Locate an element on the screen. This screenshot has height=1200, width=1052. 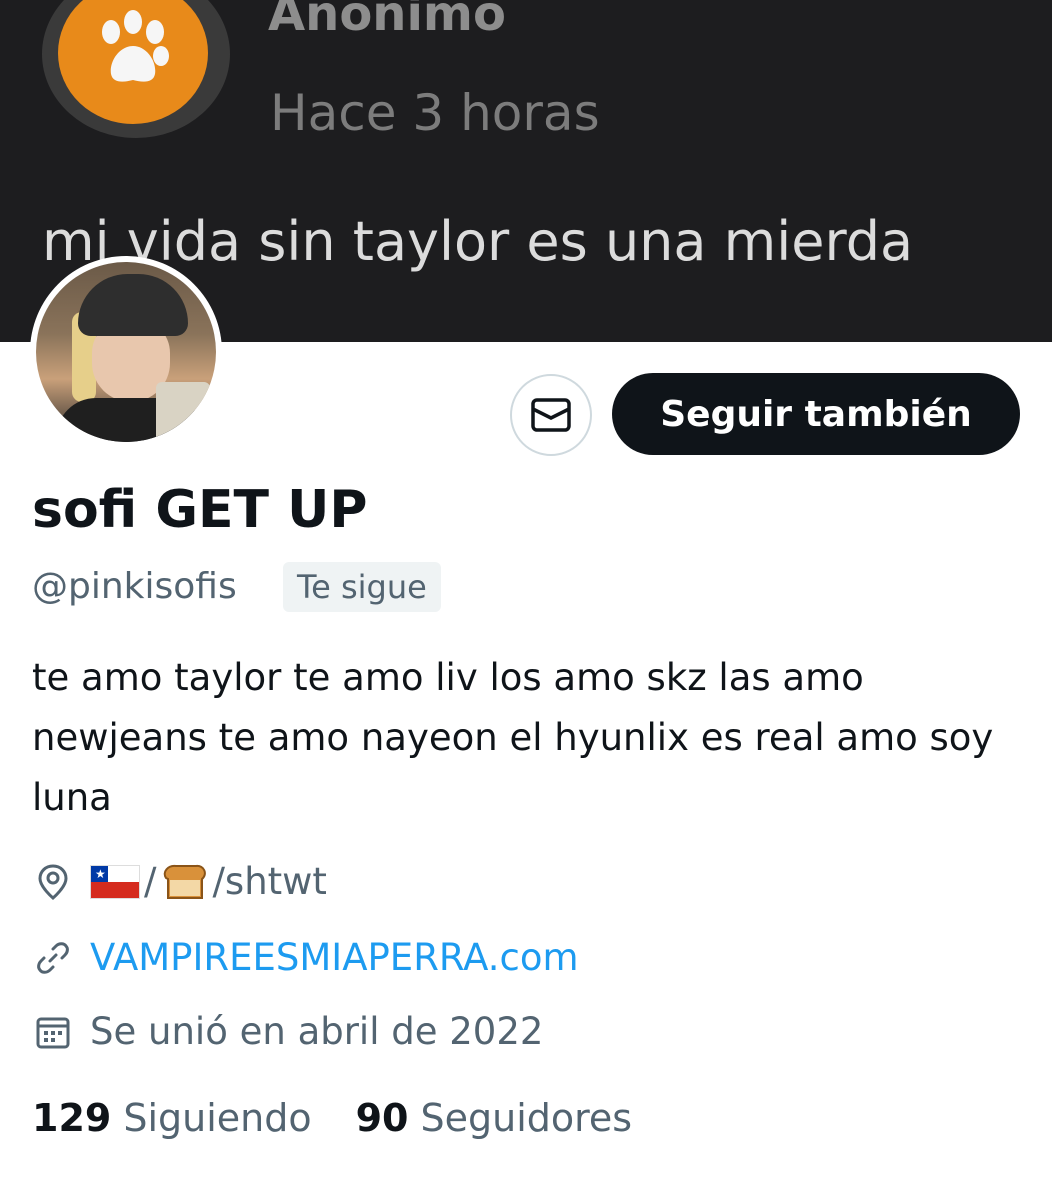
banner-timestamp: Hace 3 horas is located at coordinates (435, 113).